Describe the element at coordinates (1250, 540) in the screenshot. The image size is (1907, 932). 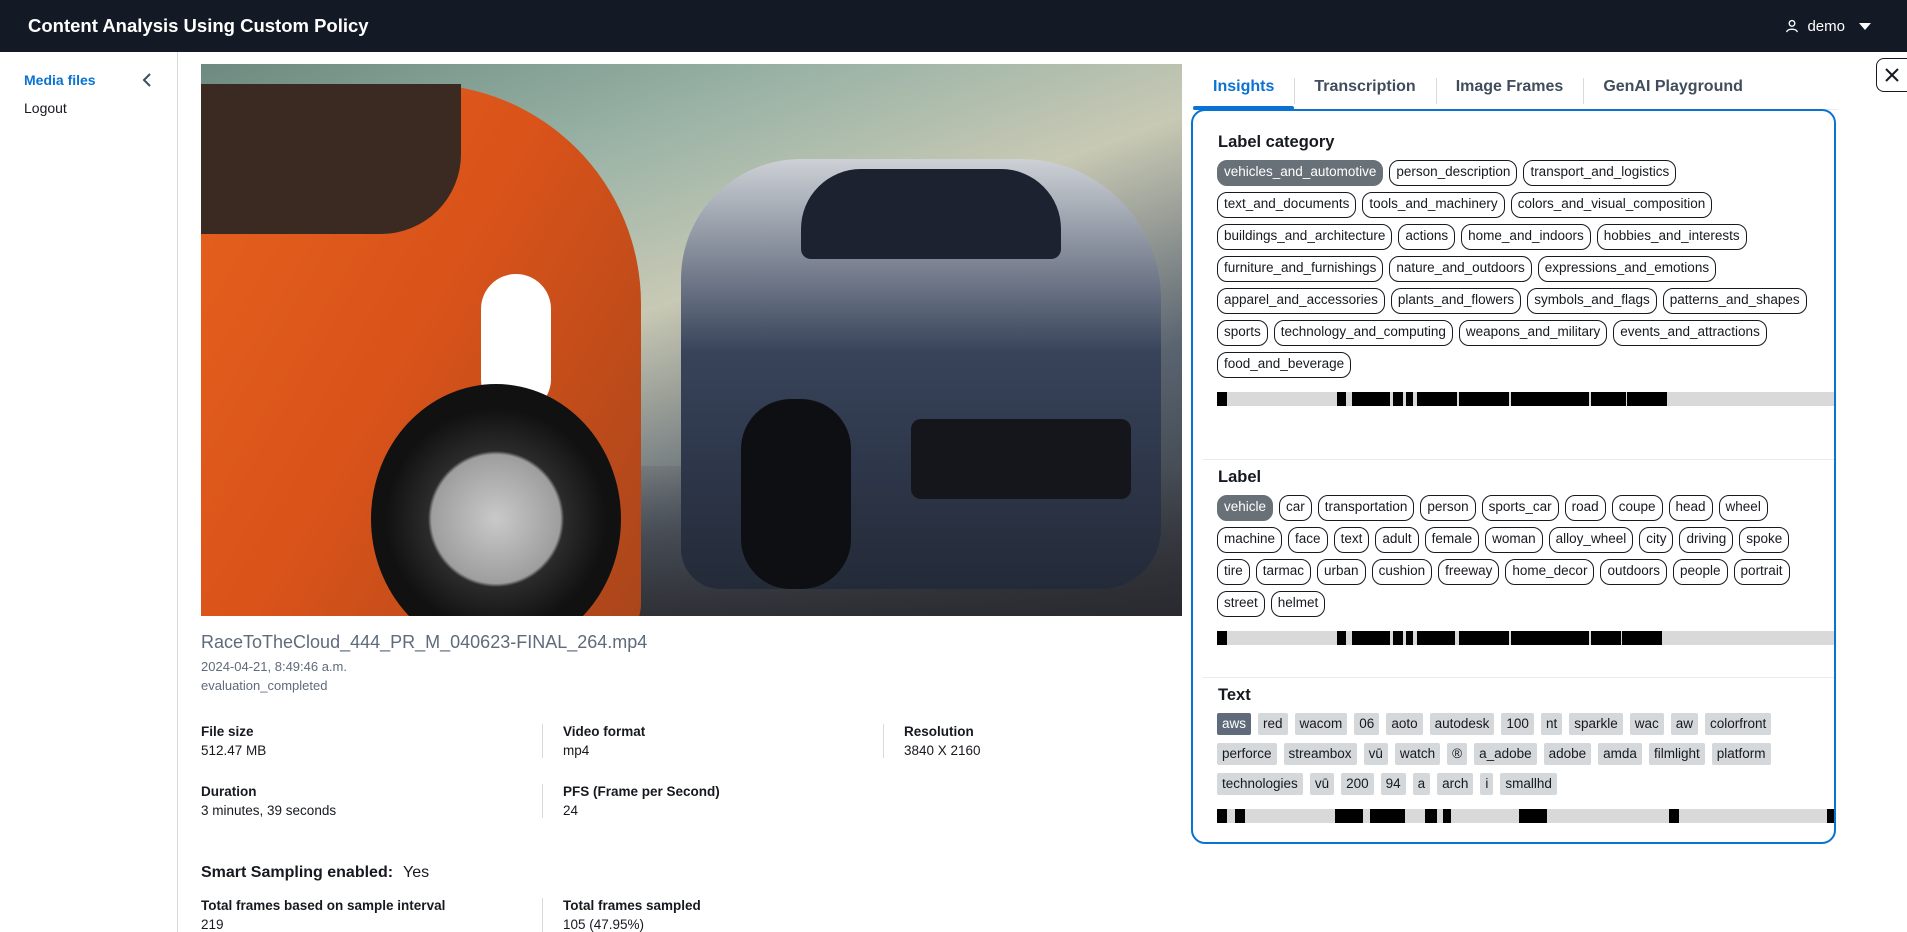
I see `label-chip: machine` at that location.